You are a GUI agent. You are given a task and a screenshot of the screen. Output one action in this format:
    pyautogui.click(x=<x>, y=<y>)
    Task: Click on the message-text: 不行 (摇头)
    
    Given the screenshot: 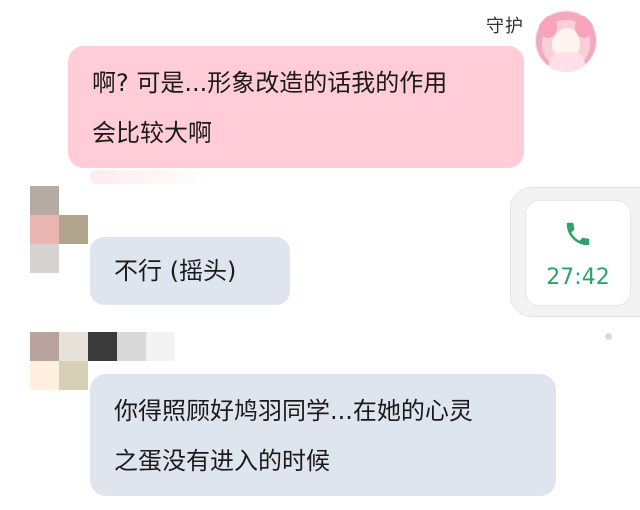 What is the action you would take?
    pyautogui.click(x=175, y=271)
    